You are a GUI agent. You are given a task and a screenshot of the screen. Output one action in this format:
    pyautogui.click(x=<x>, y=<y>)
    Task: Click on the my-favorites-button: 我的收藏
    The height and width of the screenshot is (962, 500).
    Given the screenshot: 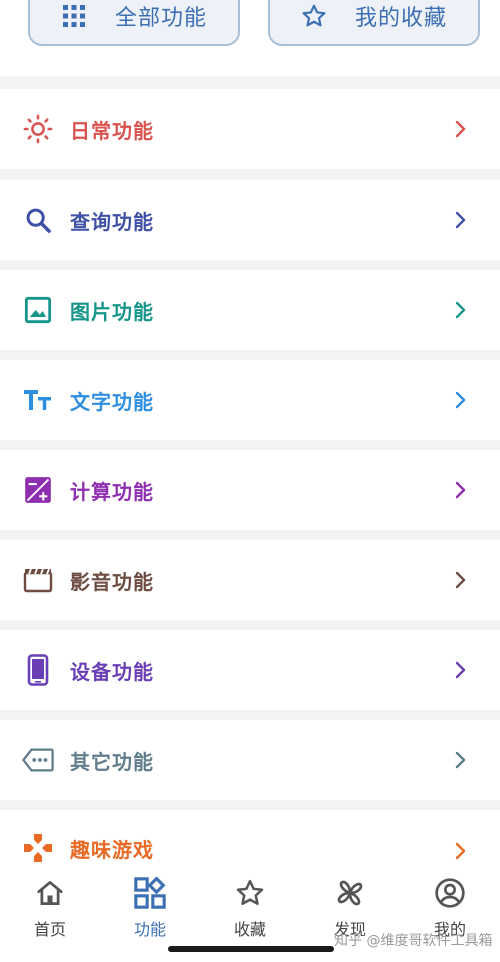 What is the action you would take?
    pyautogui.click(x=374, y=23)
    